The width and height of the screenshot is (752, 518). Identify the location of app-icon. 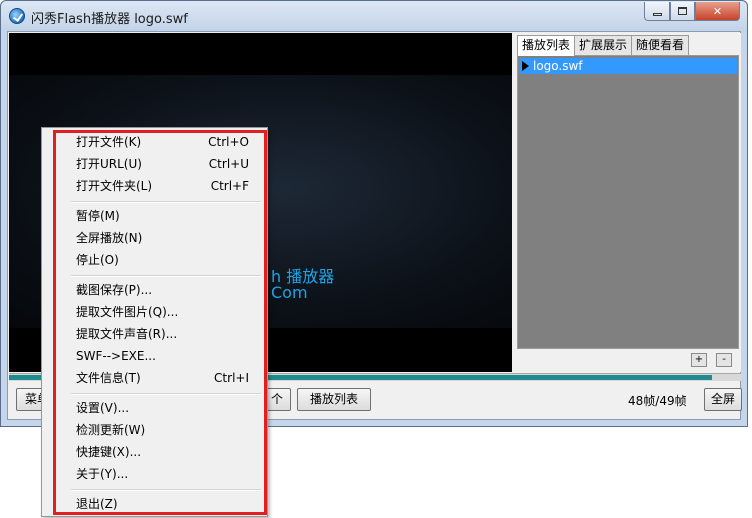
(17, 16).